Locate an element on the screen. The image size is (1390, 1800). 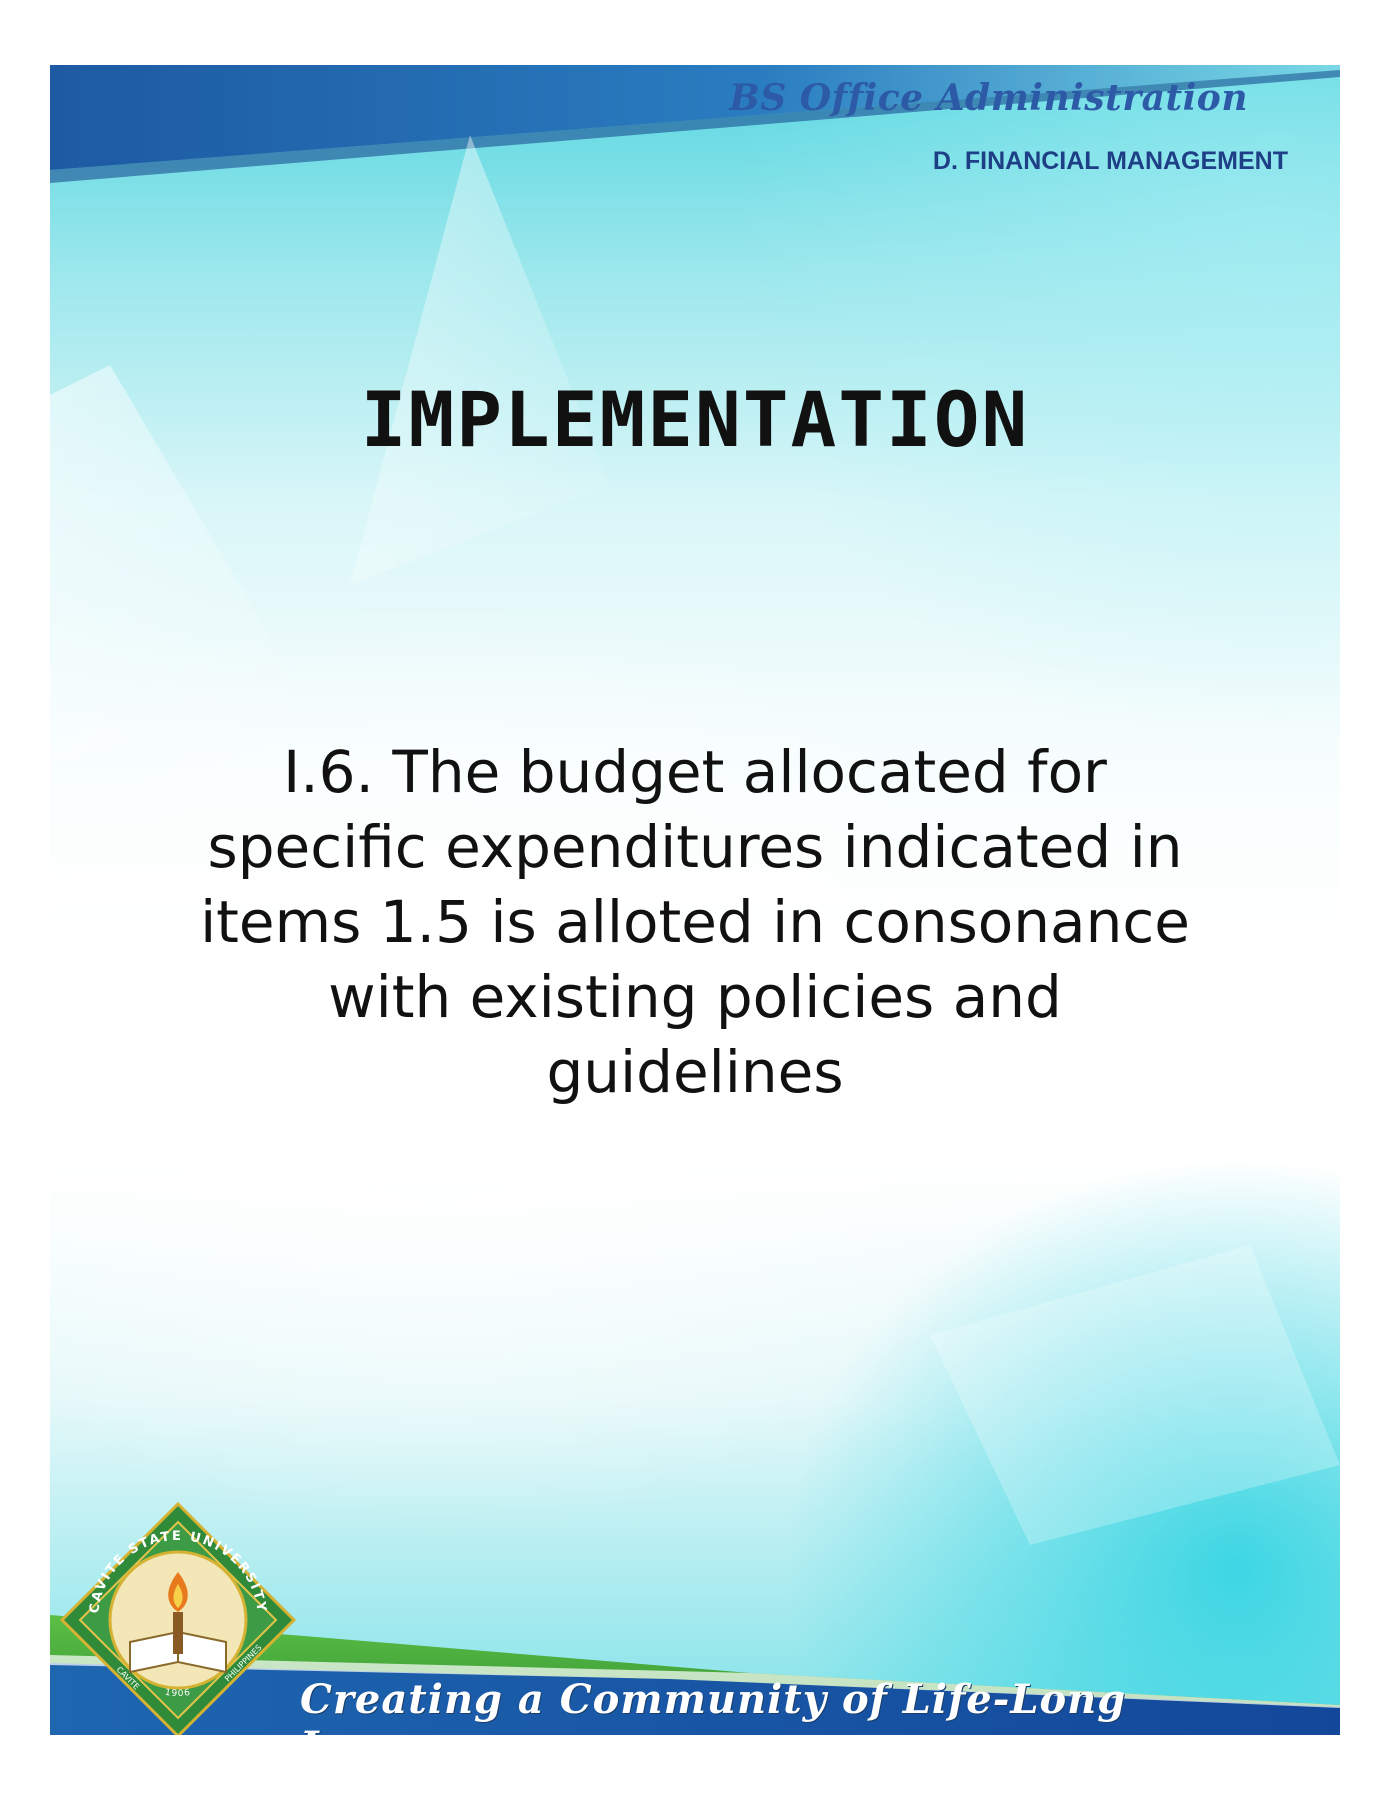
body-line: with existing policies and is located at coordinates (695, 997).